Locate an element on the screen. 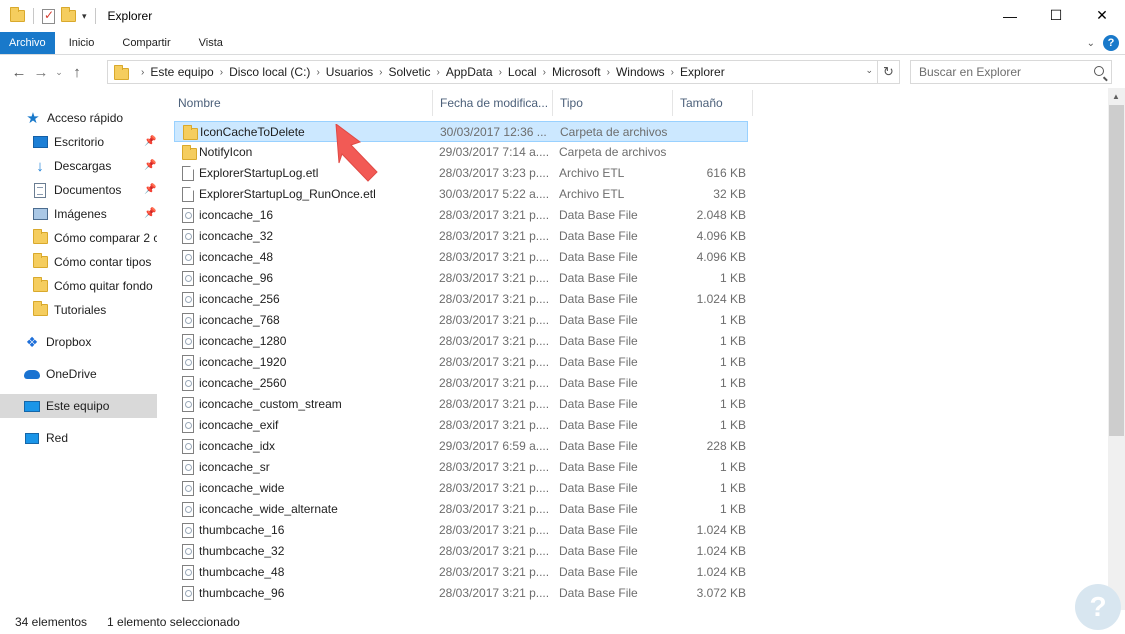 Image resolution: width=1125 pixels, height=634 pixels. column-header-size: Tamaño is located at coordinates (713, 103).